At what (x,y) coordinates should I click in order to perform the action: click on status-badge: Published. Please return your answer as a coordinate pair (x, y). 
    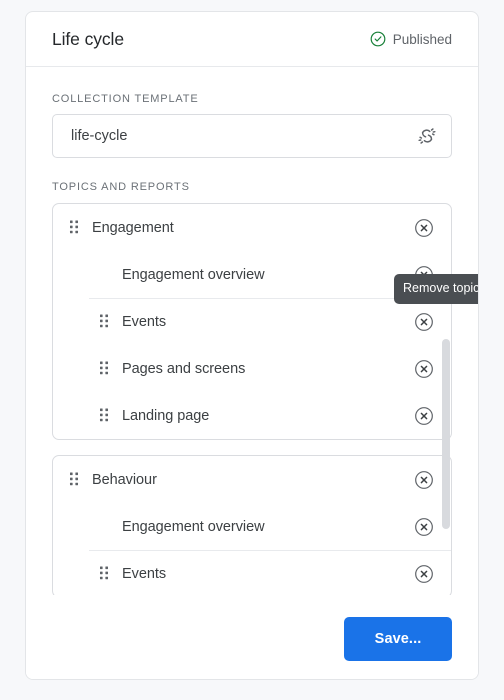
    Looking at the image, I should click on (411, 39).